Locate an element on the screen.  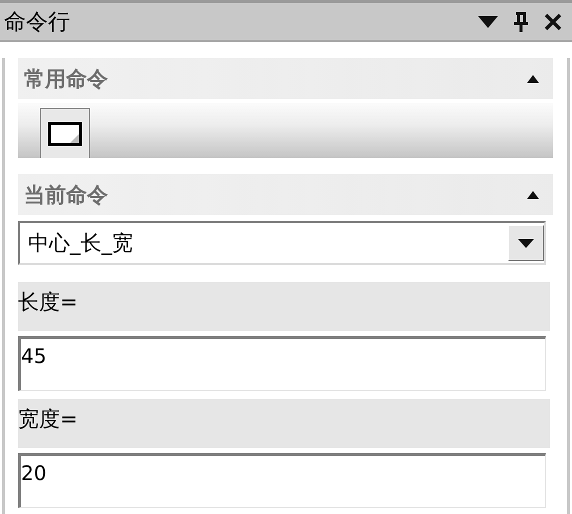
dropdown-button is located at coordinates (526, 243).